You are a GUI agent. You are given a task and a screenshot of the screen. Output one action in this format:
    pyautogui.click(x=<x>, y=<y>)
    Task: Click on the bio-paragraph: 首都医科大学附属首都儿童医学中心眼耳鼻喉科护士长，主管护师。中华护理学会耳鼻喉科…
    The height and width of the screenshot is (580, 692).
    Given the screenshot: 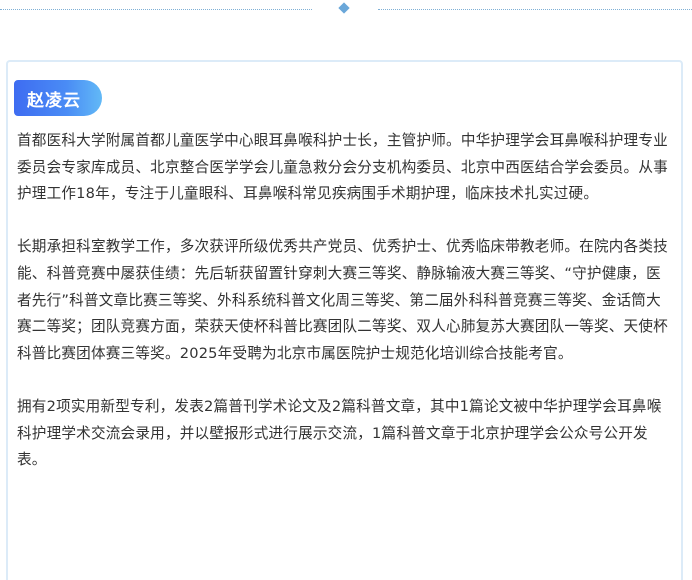 What is the action you would take?
    pyautogui.click(x=342, y=167)
    